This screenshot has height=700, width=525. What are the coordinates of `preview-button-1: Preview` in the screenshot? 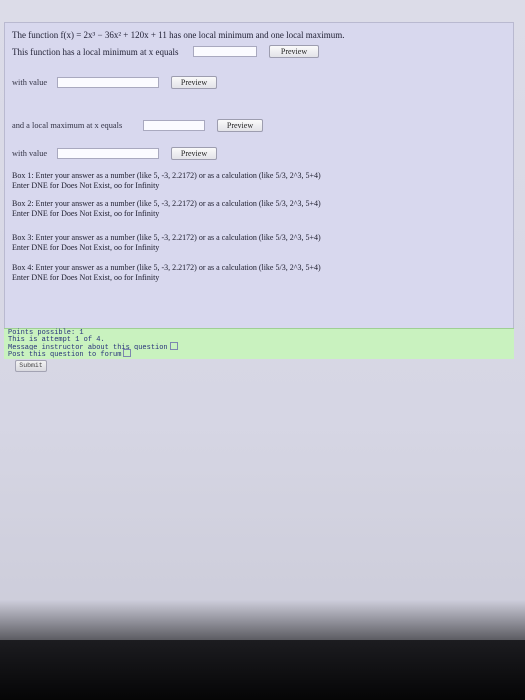 It's located at (294, 51).